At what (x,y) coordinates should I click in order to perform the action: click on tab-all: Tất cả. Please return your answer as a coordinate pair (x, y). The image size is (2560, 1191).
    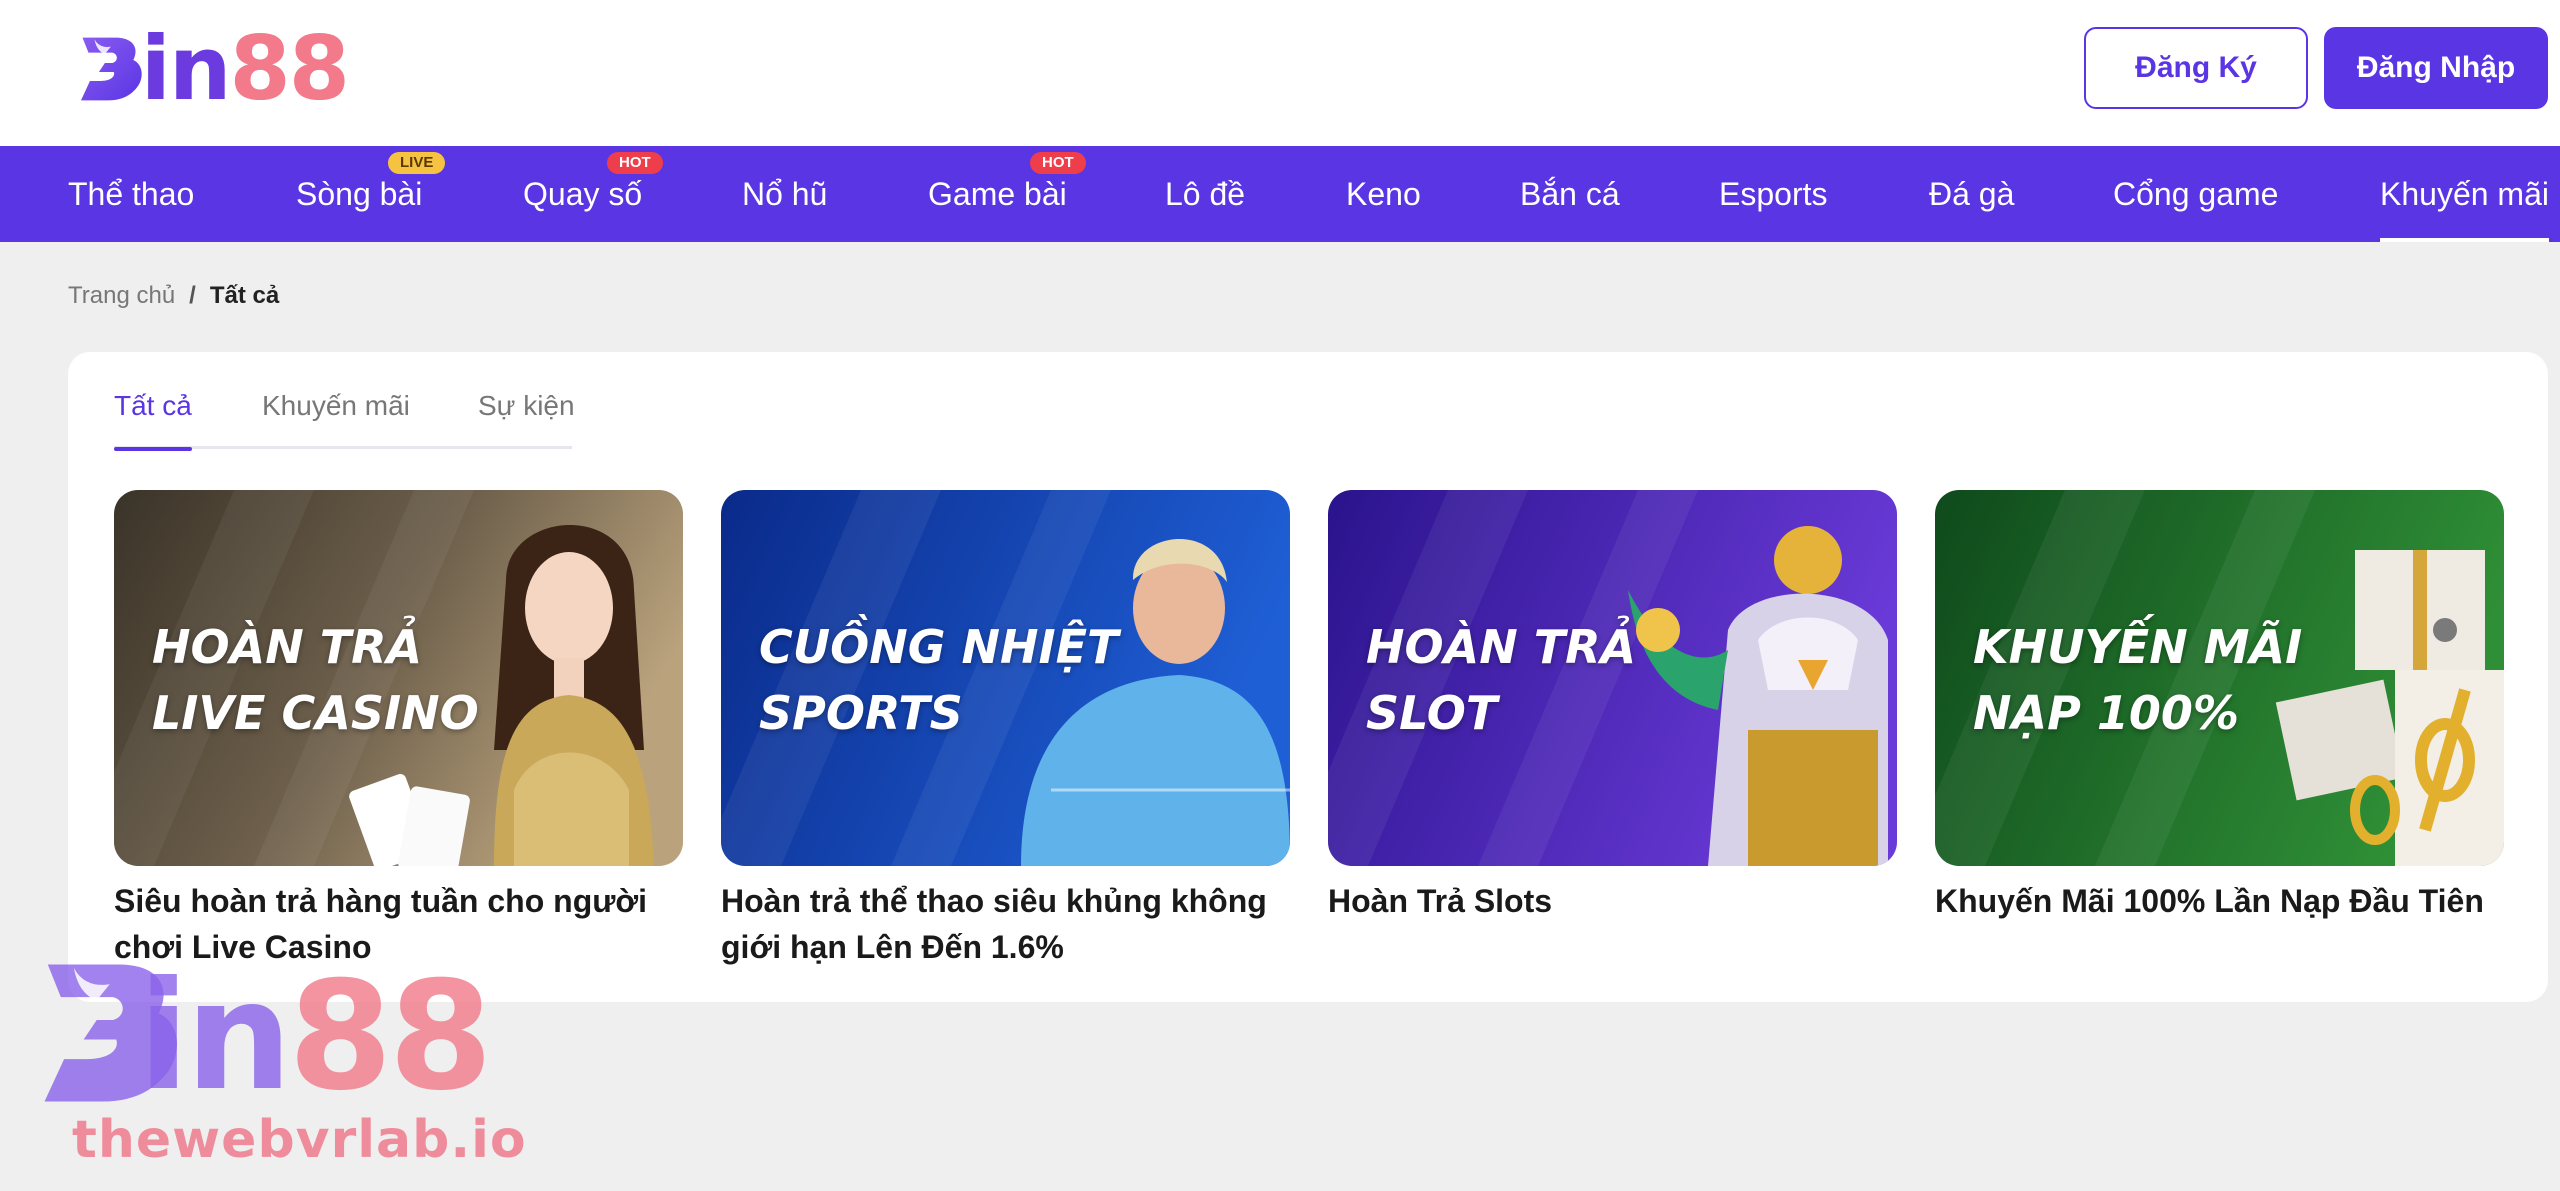
    Looking at the image, I should click on (153, 420).